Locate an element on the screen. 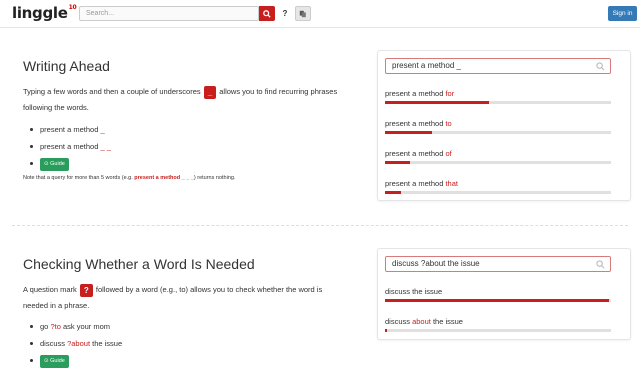 The height and width of the screenshot is (374, 640). result-row-label: present a method to is located at coordinates (418, 123).